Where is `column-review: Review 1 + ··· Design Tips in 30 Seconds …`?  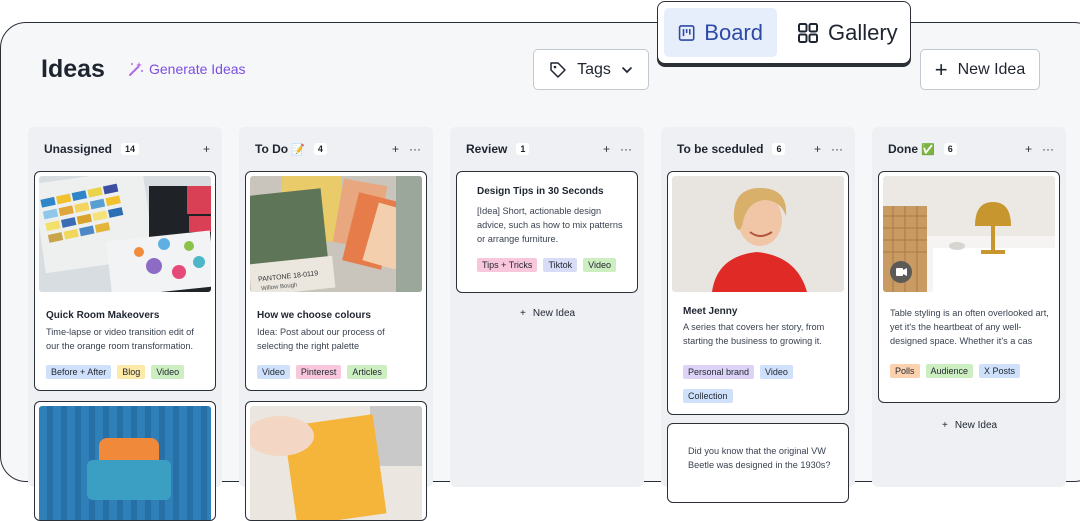 column-review: Review 1 + ··· Design Tips in 30 Seconds … is located at coordinates (547, 307).